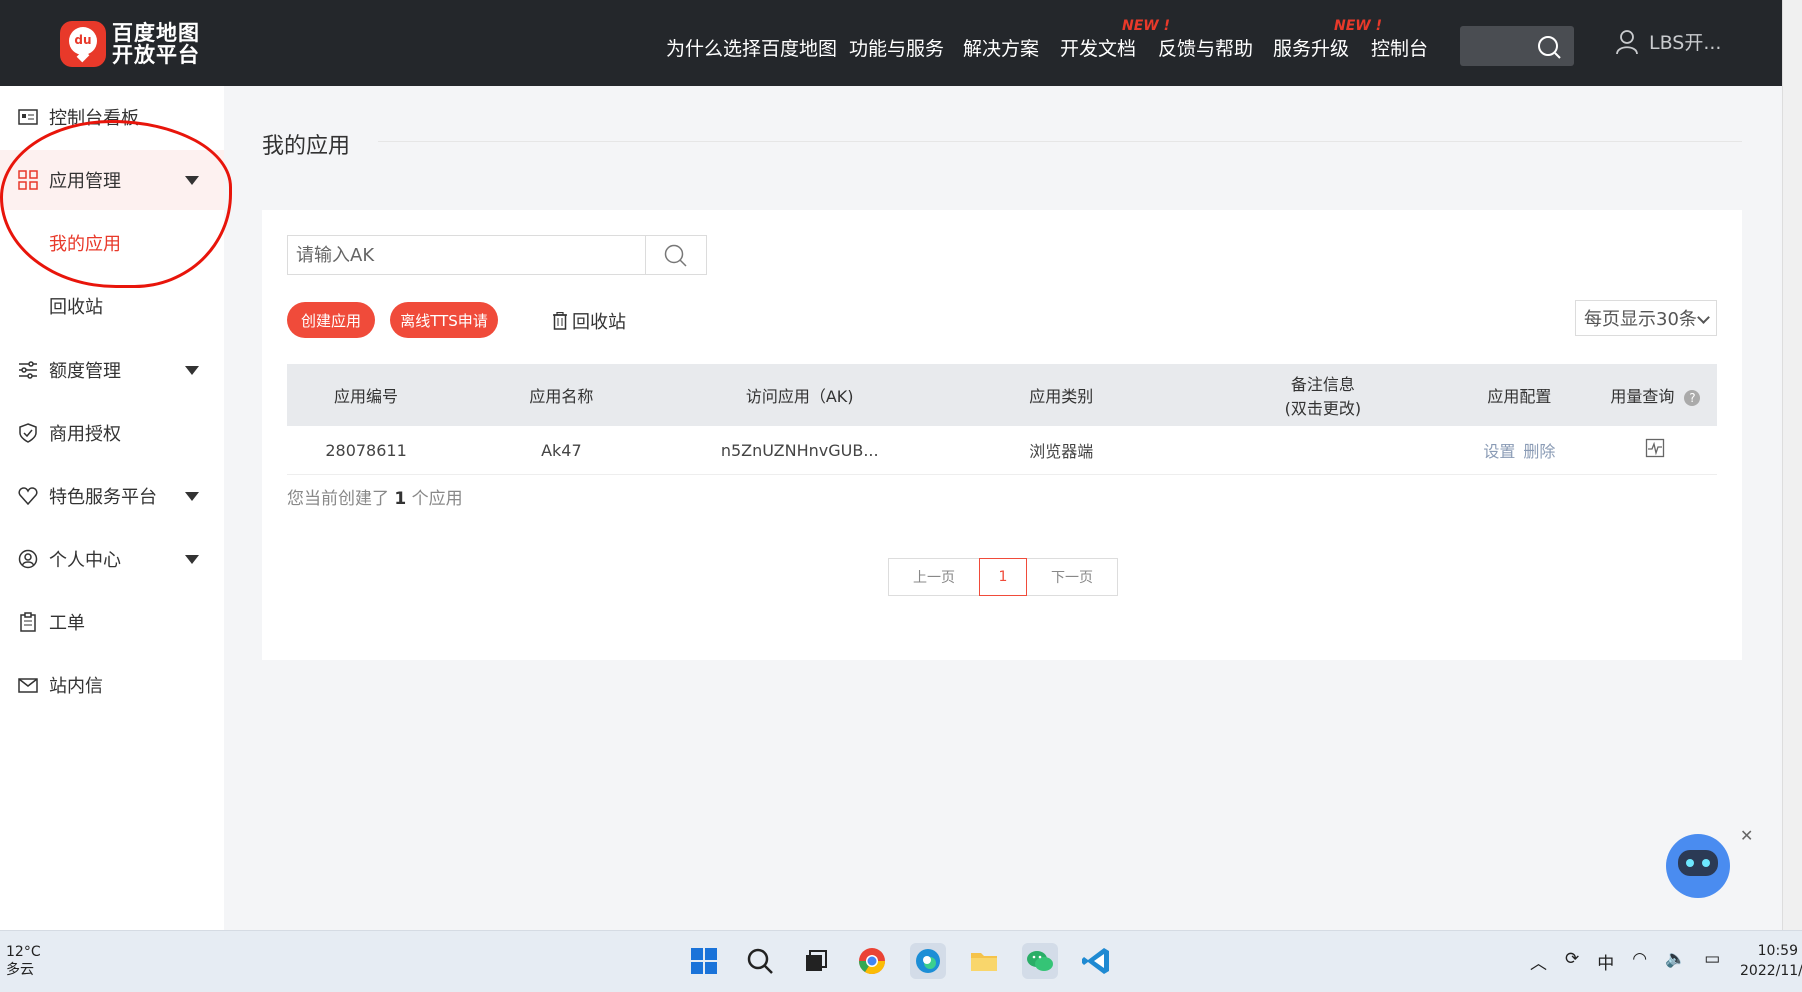 The height and width of the screenshot is (992, 1802). What do you see at coordinates (1709, 862) in the screenshot?
I see `assistant-robot-icon: ✕` at bounding box center [1709, 862].